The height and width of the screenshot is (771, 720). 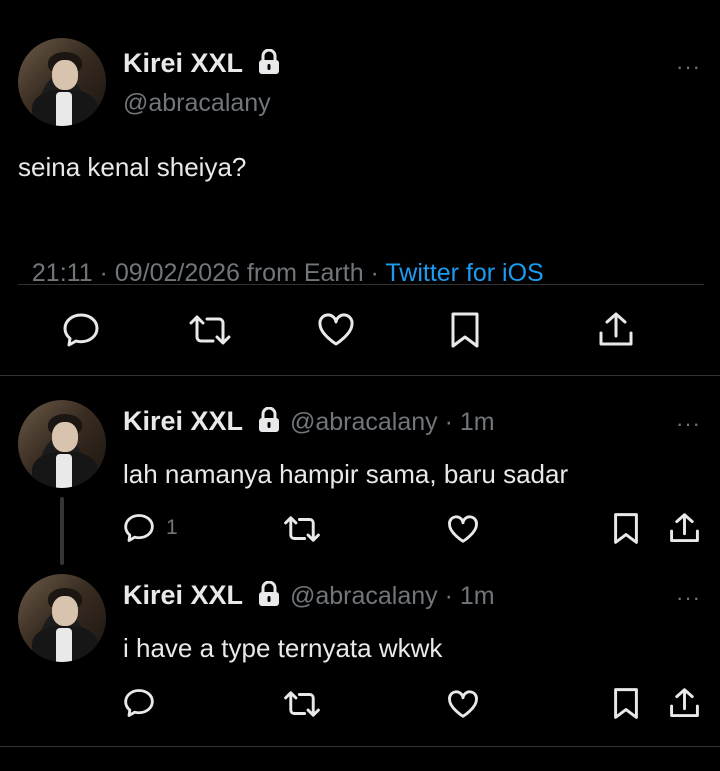 What do you see at coordinates (208, 273) in the screenshot?
I see `timestamp: 21:11 · 09/02/2026 from Earth ·` at bounding box center [208, 273].